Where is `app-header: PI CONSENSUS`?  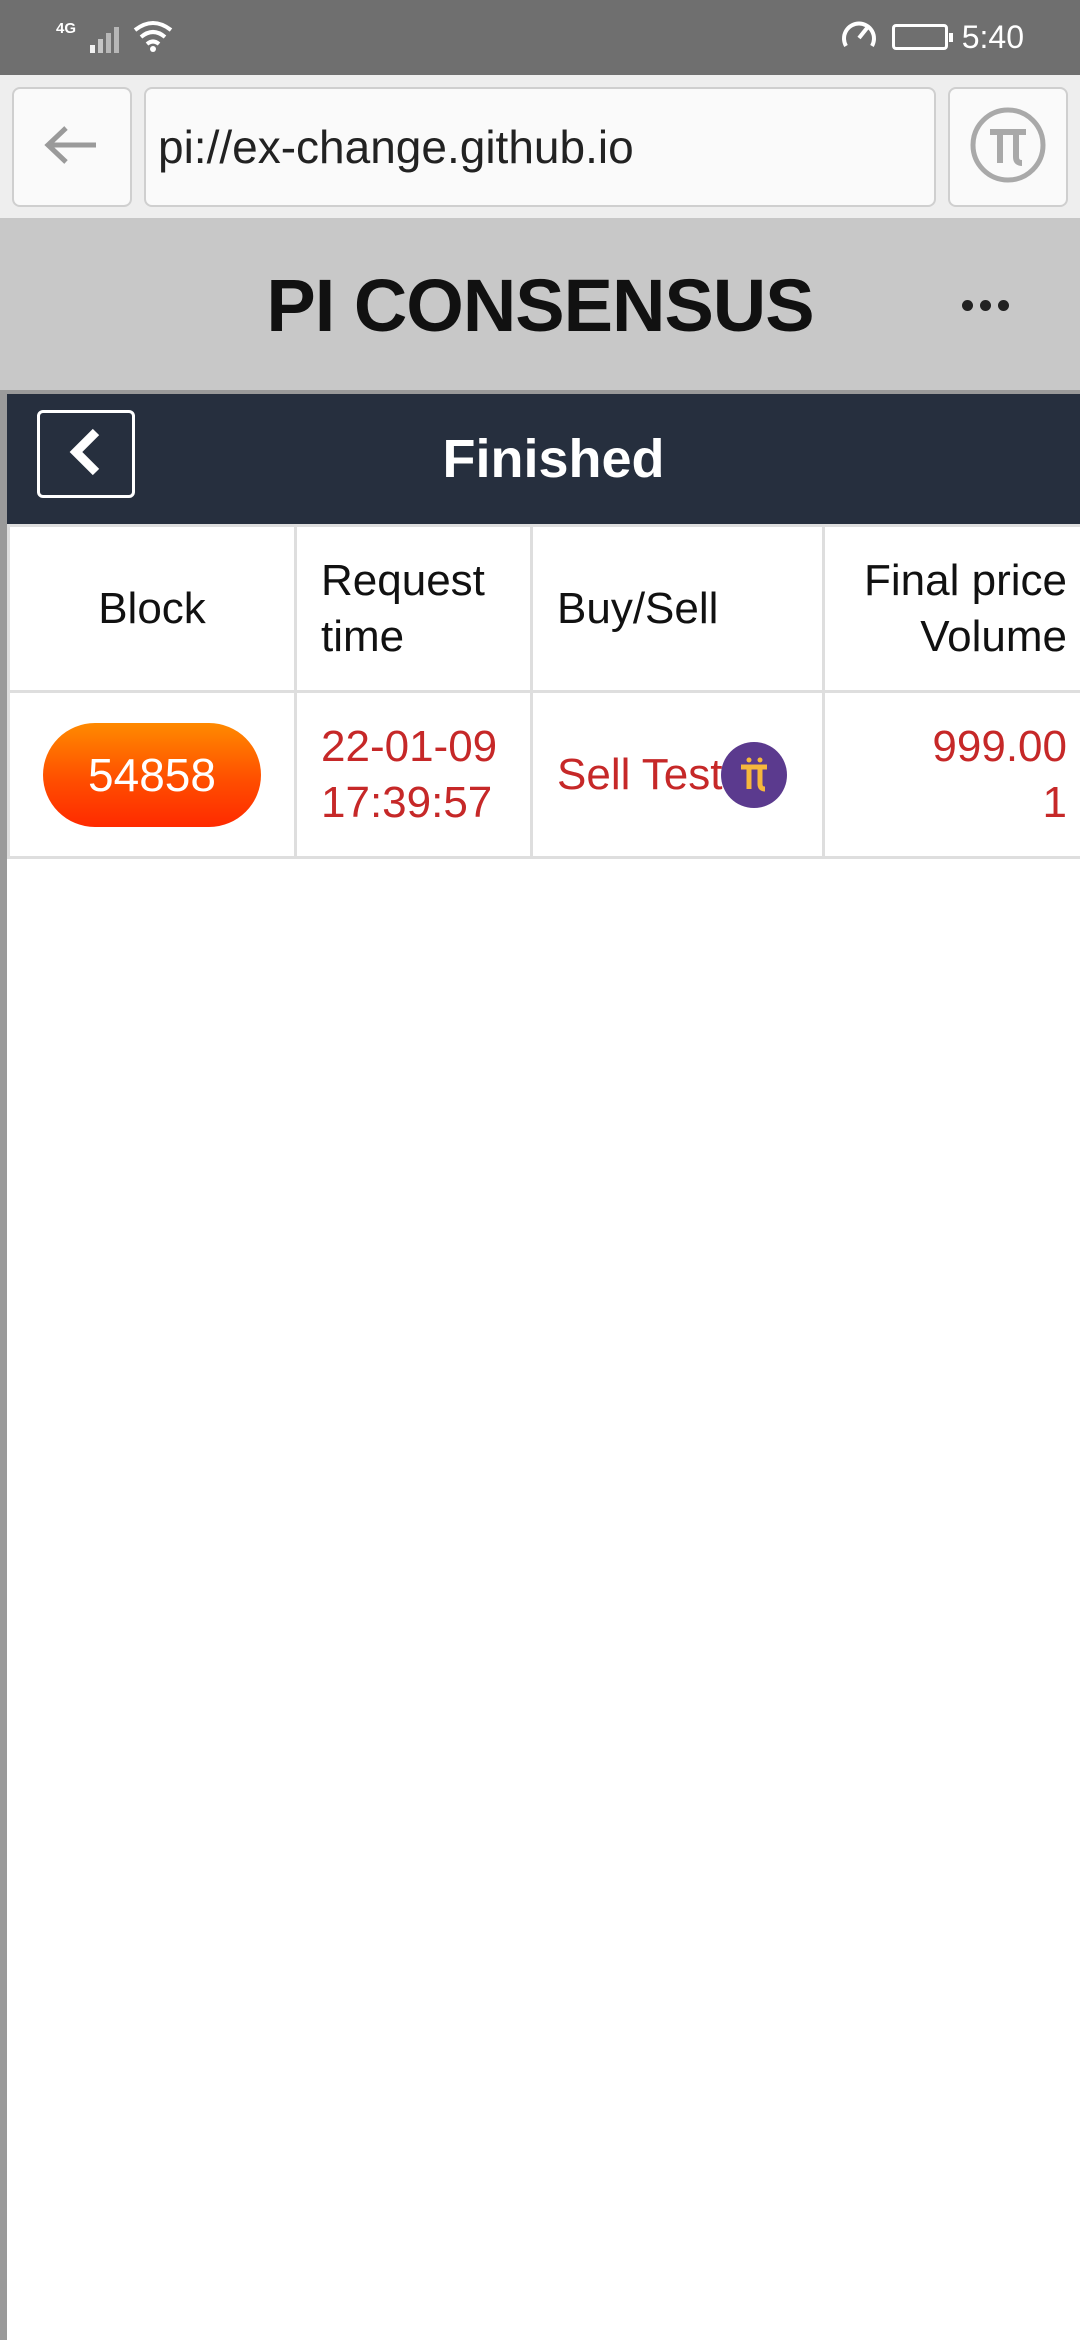
app-header: PI CONSENSUS is located at coordinates (540, 305).